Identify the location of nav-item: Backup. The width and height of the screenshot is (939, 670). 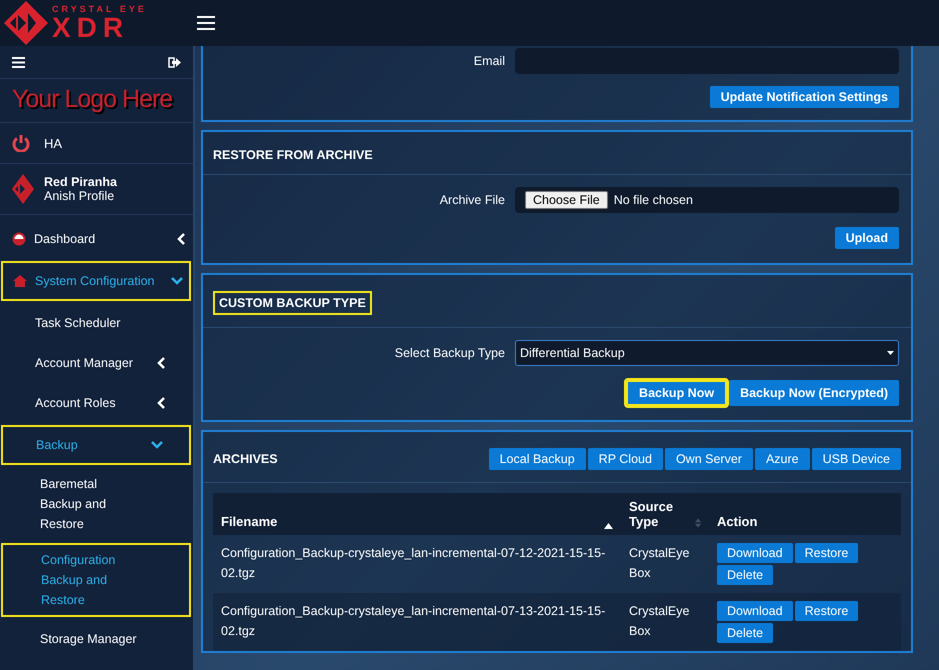
(96, 445).